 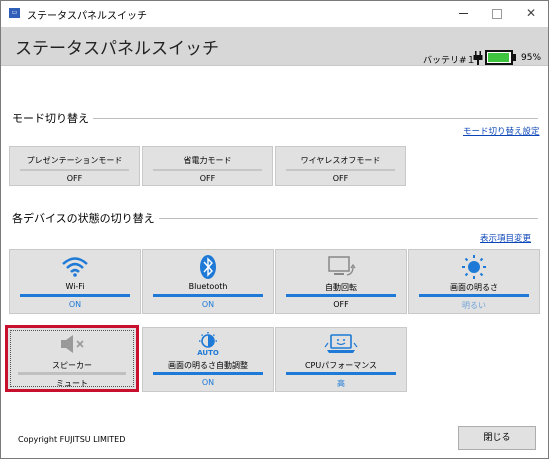 I want to click on brightness-icon, so click(x=474, y=266).